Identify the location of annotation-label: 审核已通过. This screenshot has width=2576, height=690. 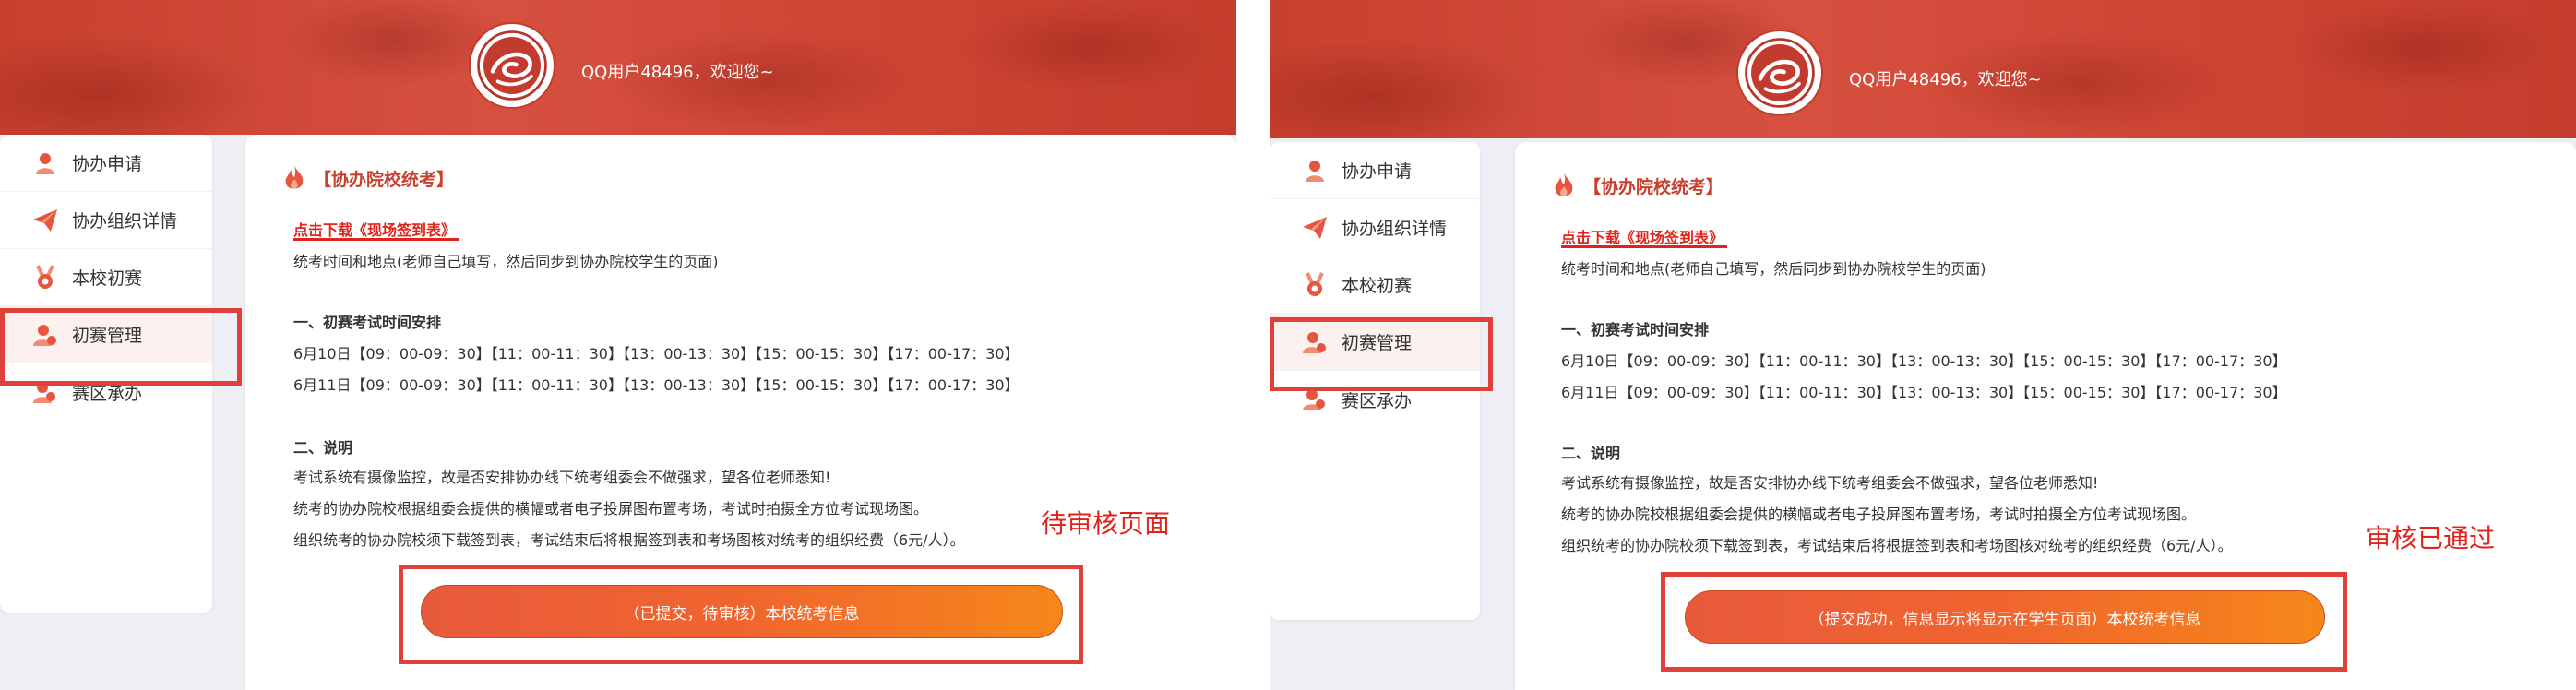
(2431, 538).